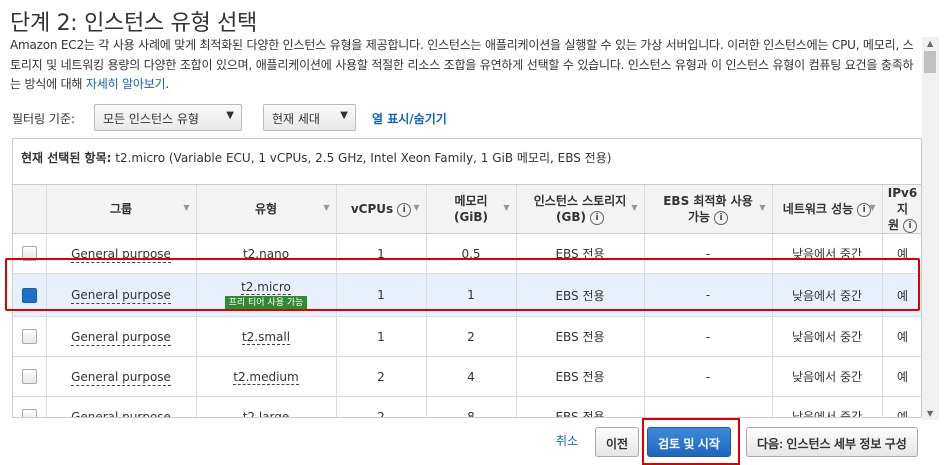 The width and height of the screenshot is (947, 465). Describe the element at coordinates (689, 442) in the screenshot. I see `review-and-launch-button: 검토 및 시작` at that location.